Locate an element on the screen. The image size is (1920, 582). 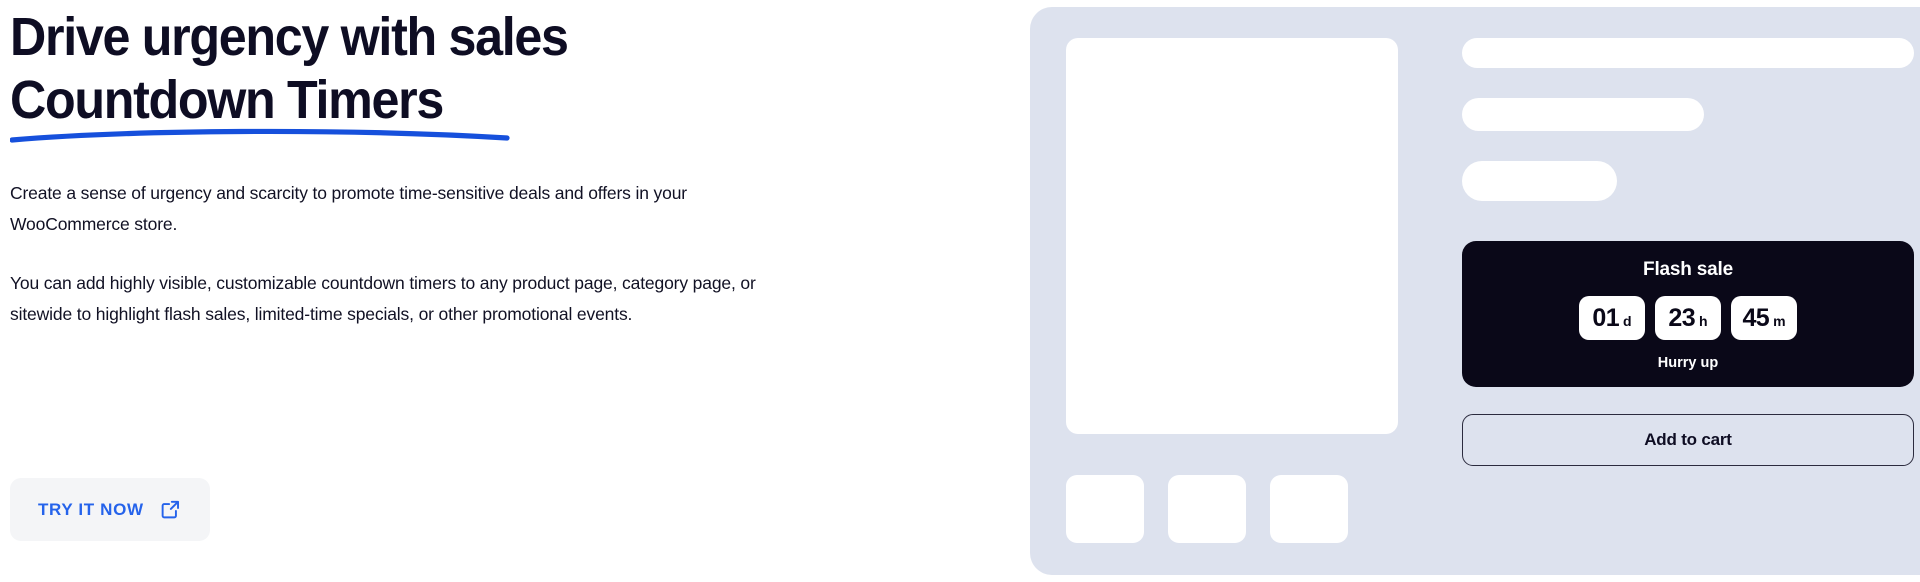
external-link-icon is located at coordinates (170, 509).